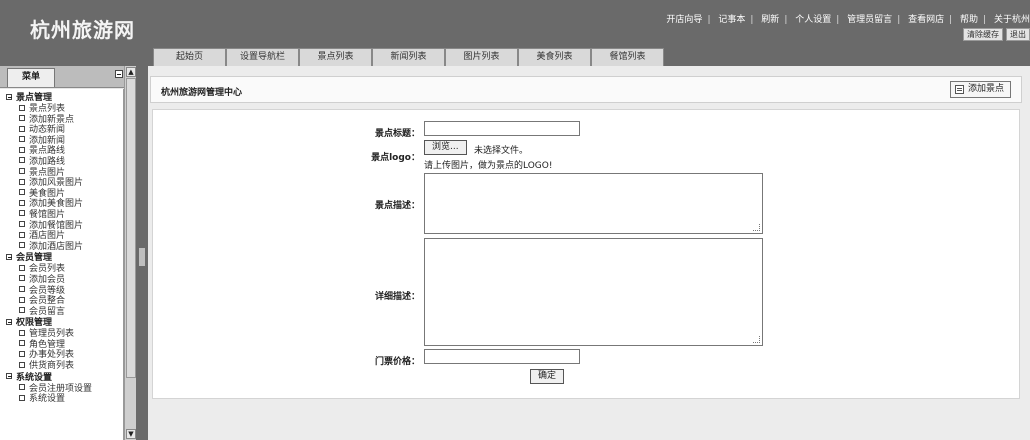 This screenshot has height=440, width=1030. What do you see at coordinates (64, 215) in the screenshot?
I see `menu-item: 餐馆图片` at bounding box center [64, 215].